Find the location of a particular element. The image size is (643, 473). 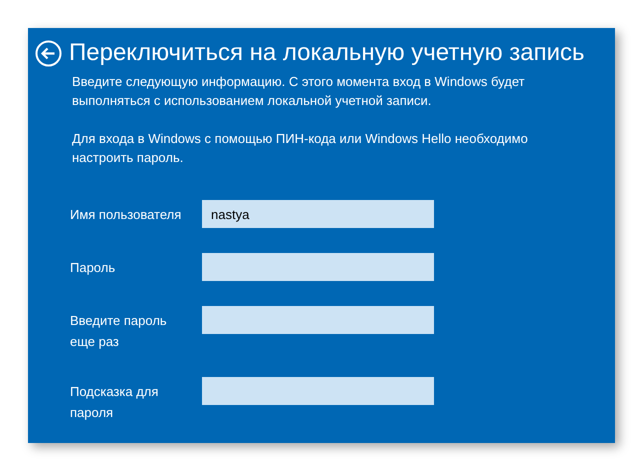

instruction-text: Введите следующую информацию. С этого момента вход в Windows будет выполняться с использованием локальной учетной записи. is located at coordinates (299, 91).